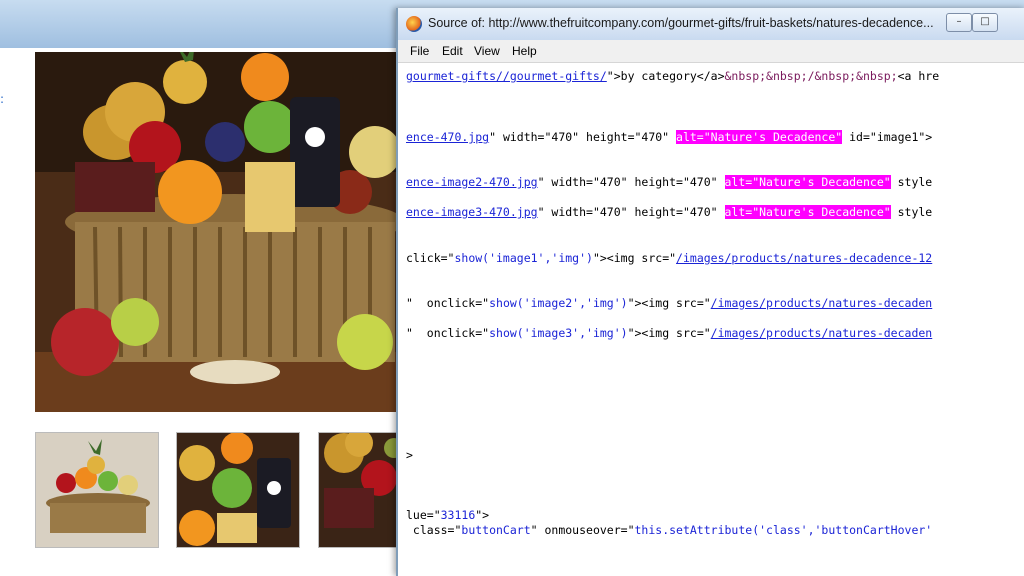 The image size is (1024, 576). I want to click on source-link: /images/products/natures-decadence-12, so click(804, 258).